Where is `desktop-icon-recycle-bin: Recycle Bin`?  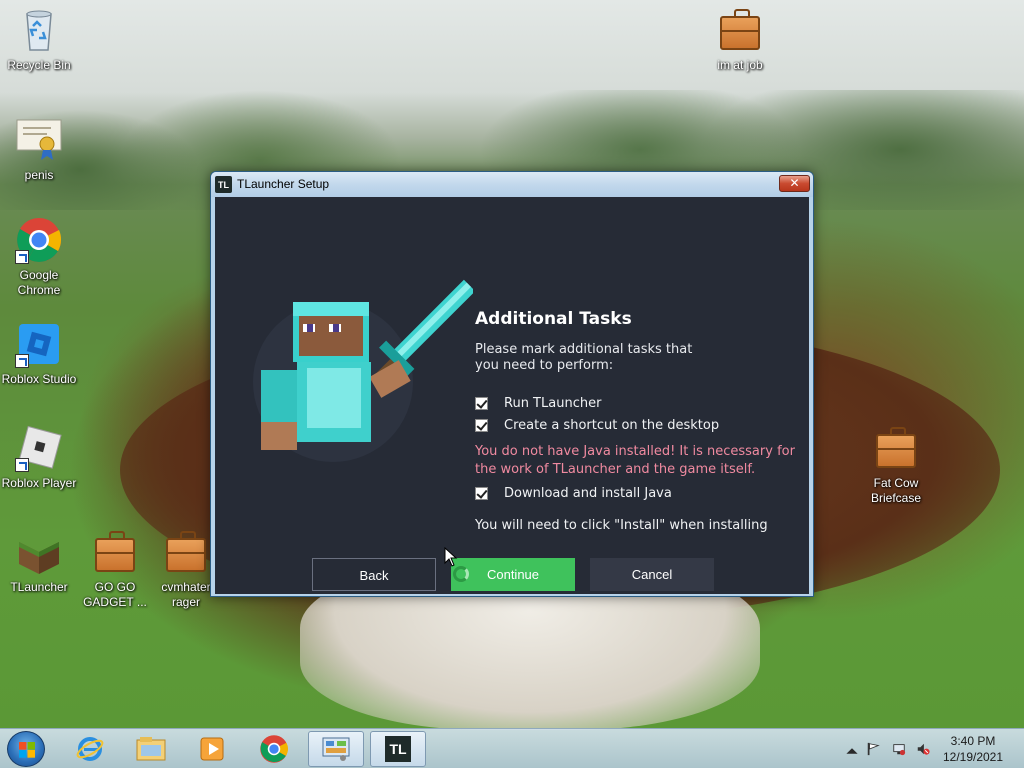
desktop-icon-recycle-bin: Recycle Bin is located at coordinates (39, 39).